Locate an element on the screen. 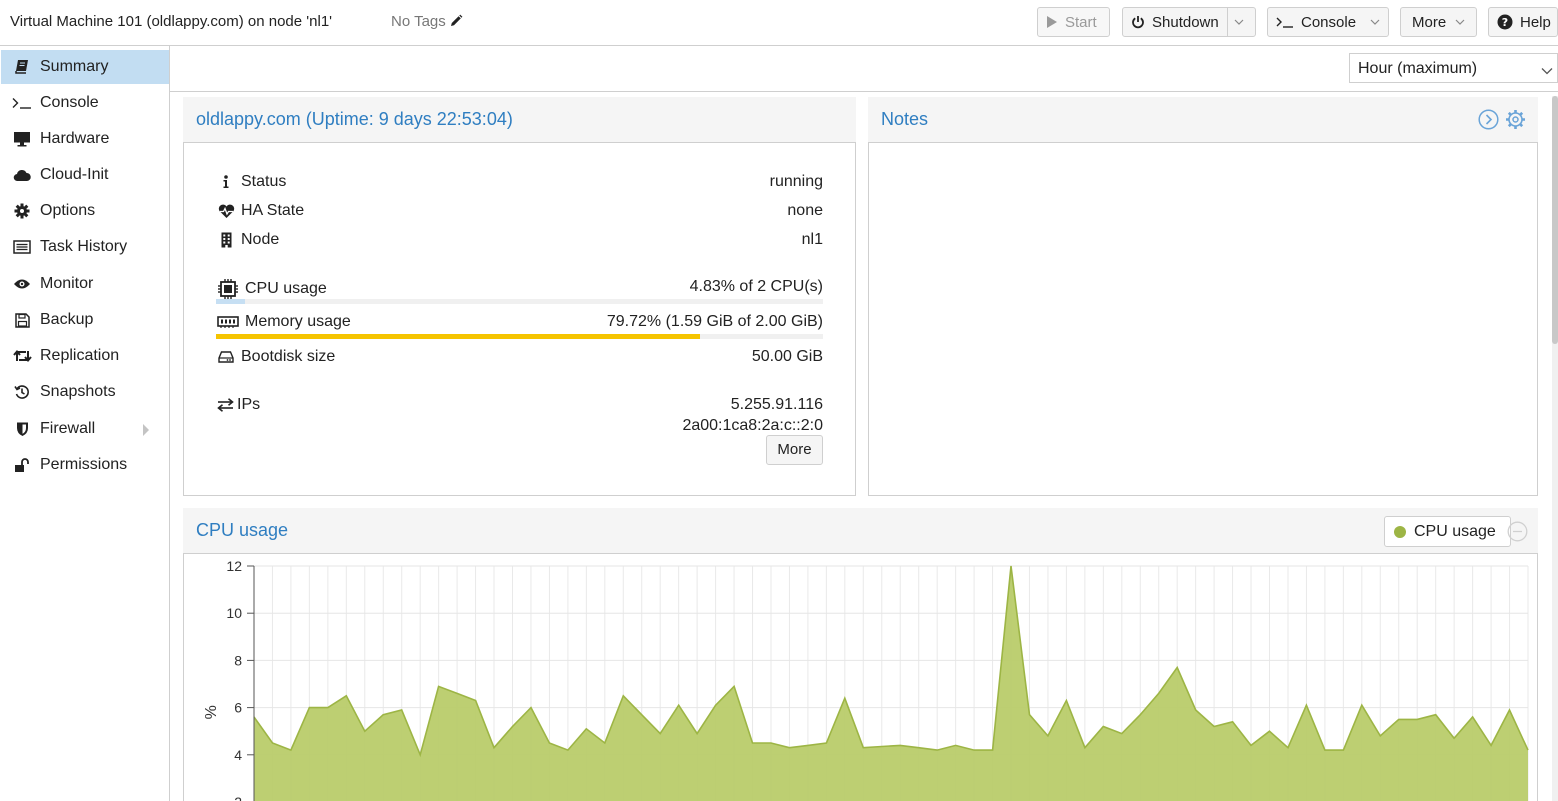 The height and width of the screenshot is (801, 1558). sidebar-item-task-history: Task History is located at coordinates (85, 247).